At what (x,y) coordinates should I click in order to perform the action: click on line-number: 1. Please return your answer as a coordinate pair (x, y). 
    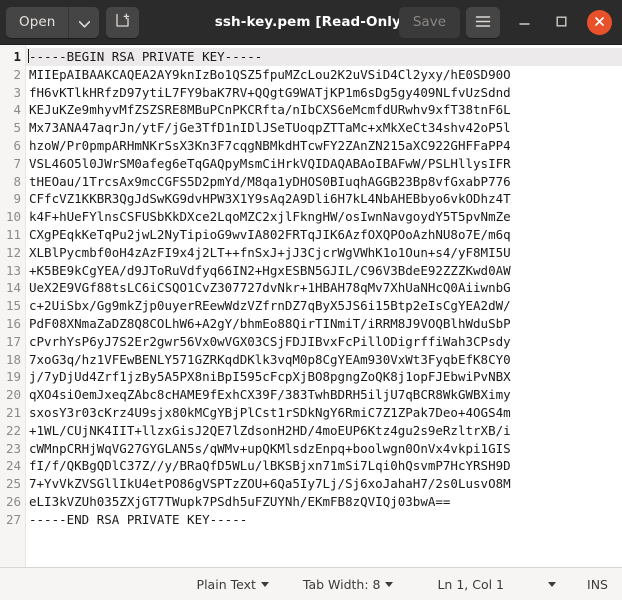
    Looking at the image, I should click on (17, 56).